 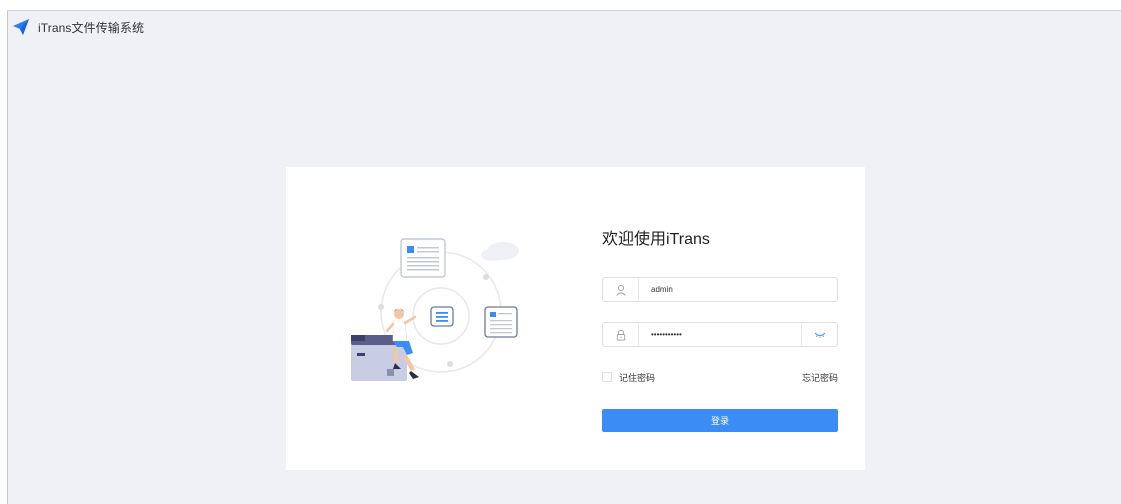 I want to click on remember-password-checkbox: 记住密码, so click(x=628, y=377).